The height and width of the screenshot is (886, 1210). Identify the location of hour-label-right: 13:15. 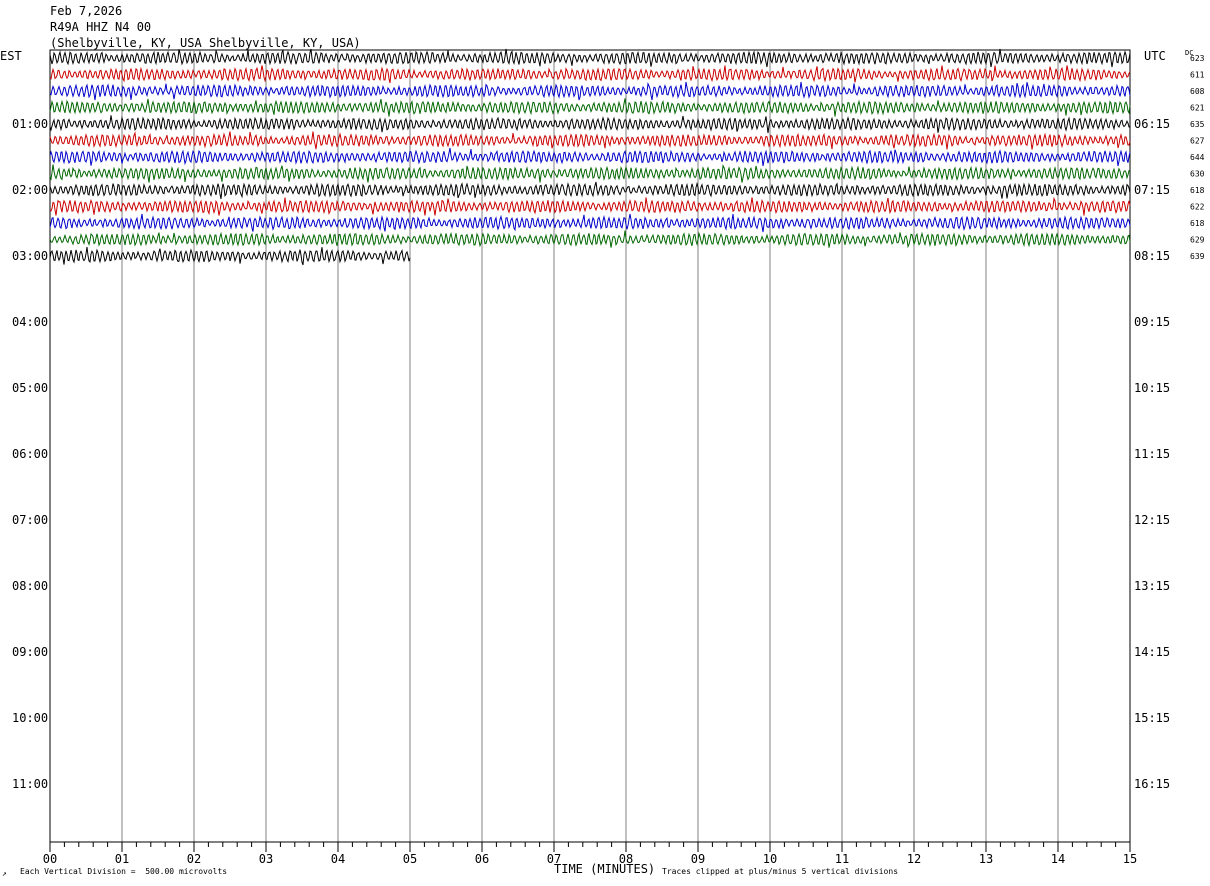
(1152, 586).